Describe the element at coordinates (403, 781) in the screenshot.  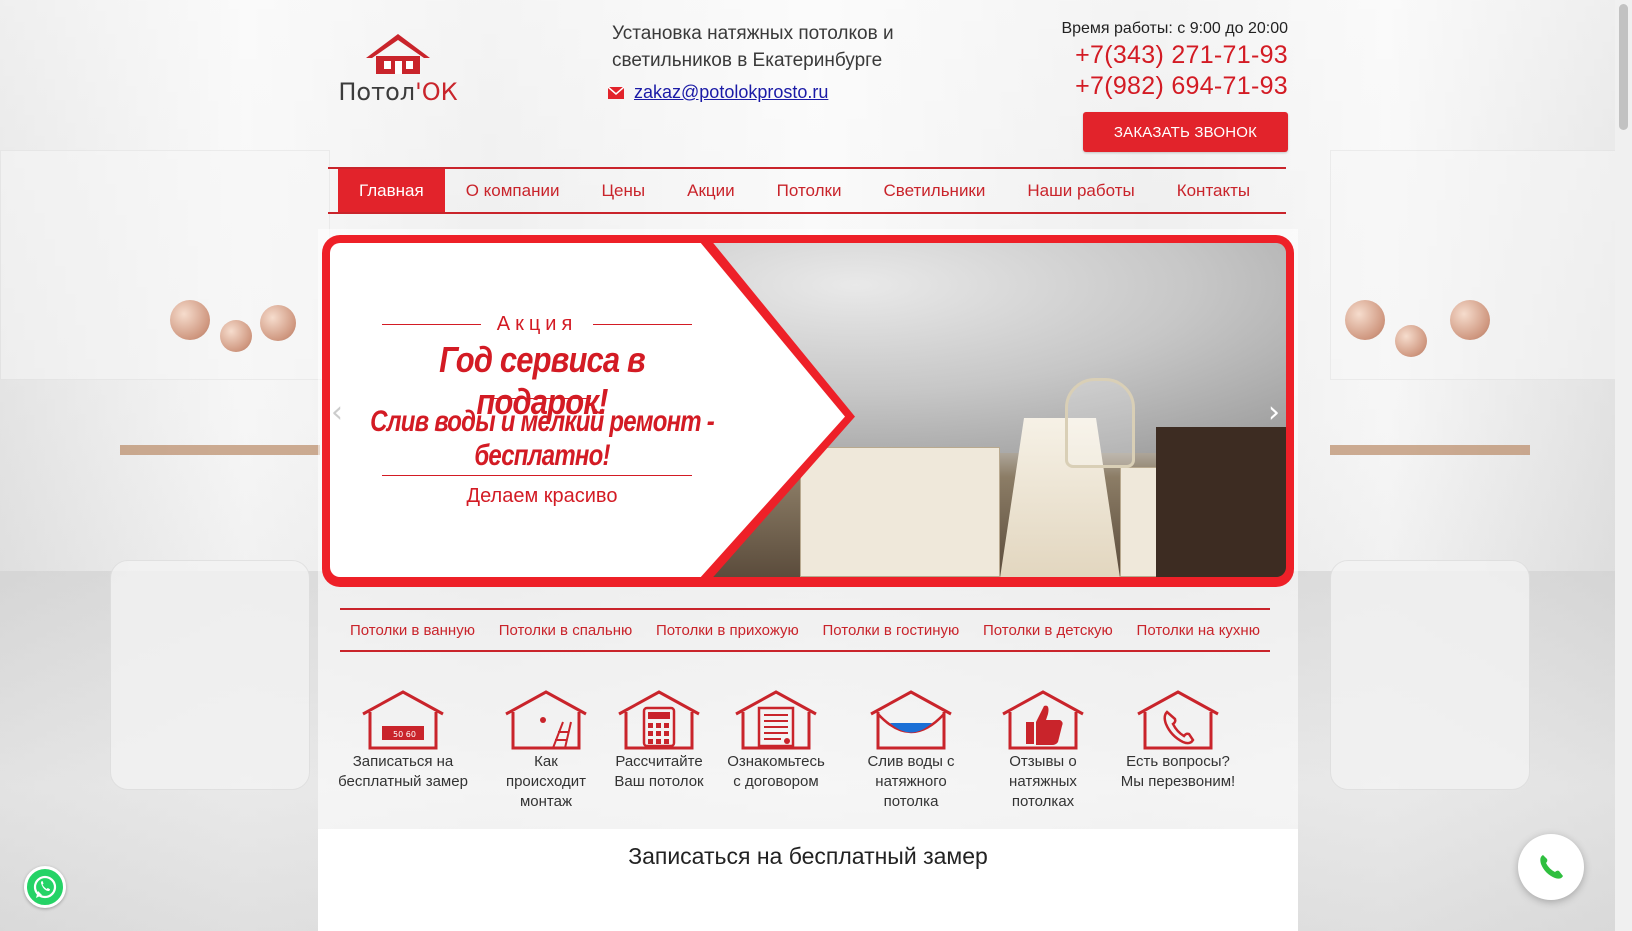
I see `feature-label: бесплатный замер` at that location.